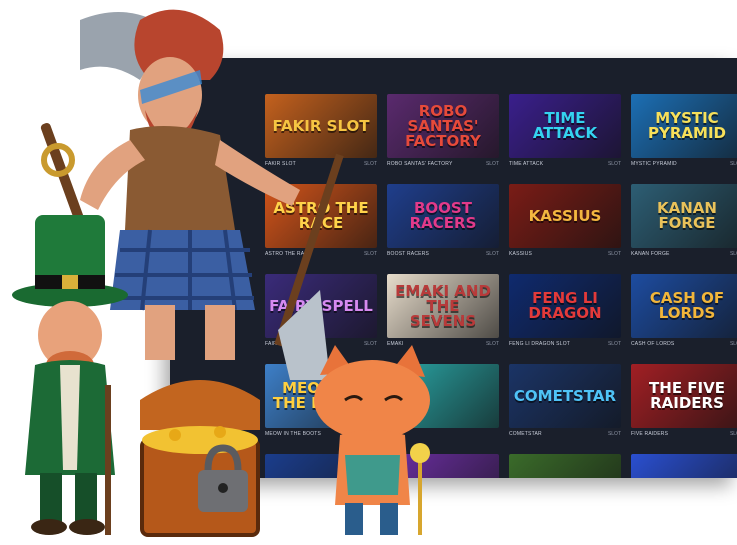 Image resolution: width=737 pixels, height=545 pixels. I want to click on game-tile, so click(565, 466).